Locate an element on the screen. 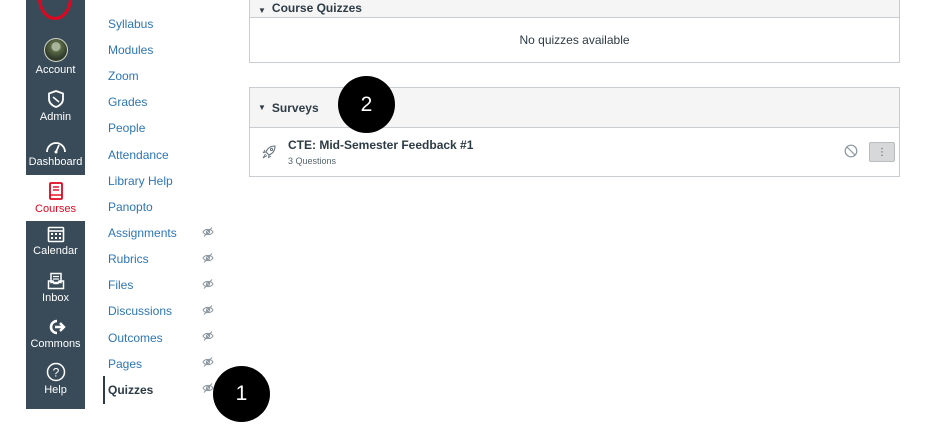 The width and height of the screenshot is (936, 432). course-quizzes-title: Course Quizzes is located at coordinates (316, 8).